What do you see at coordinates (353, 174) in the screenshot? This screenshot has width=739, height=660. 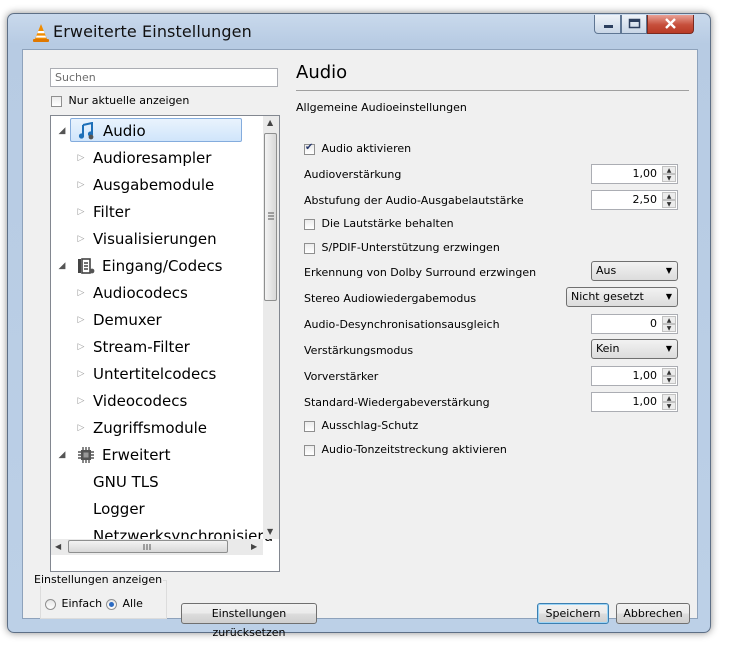 I see `gain-label: Audioverstärkung` at bounding box center [353, 174].